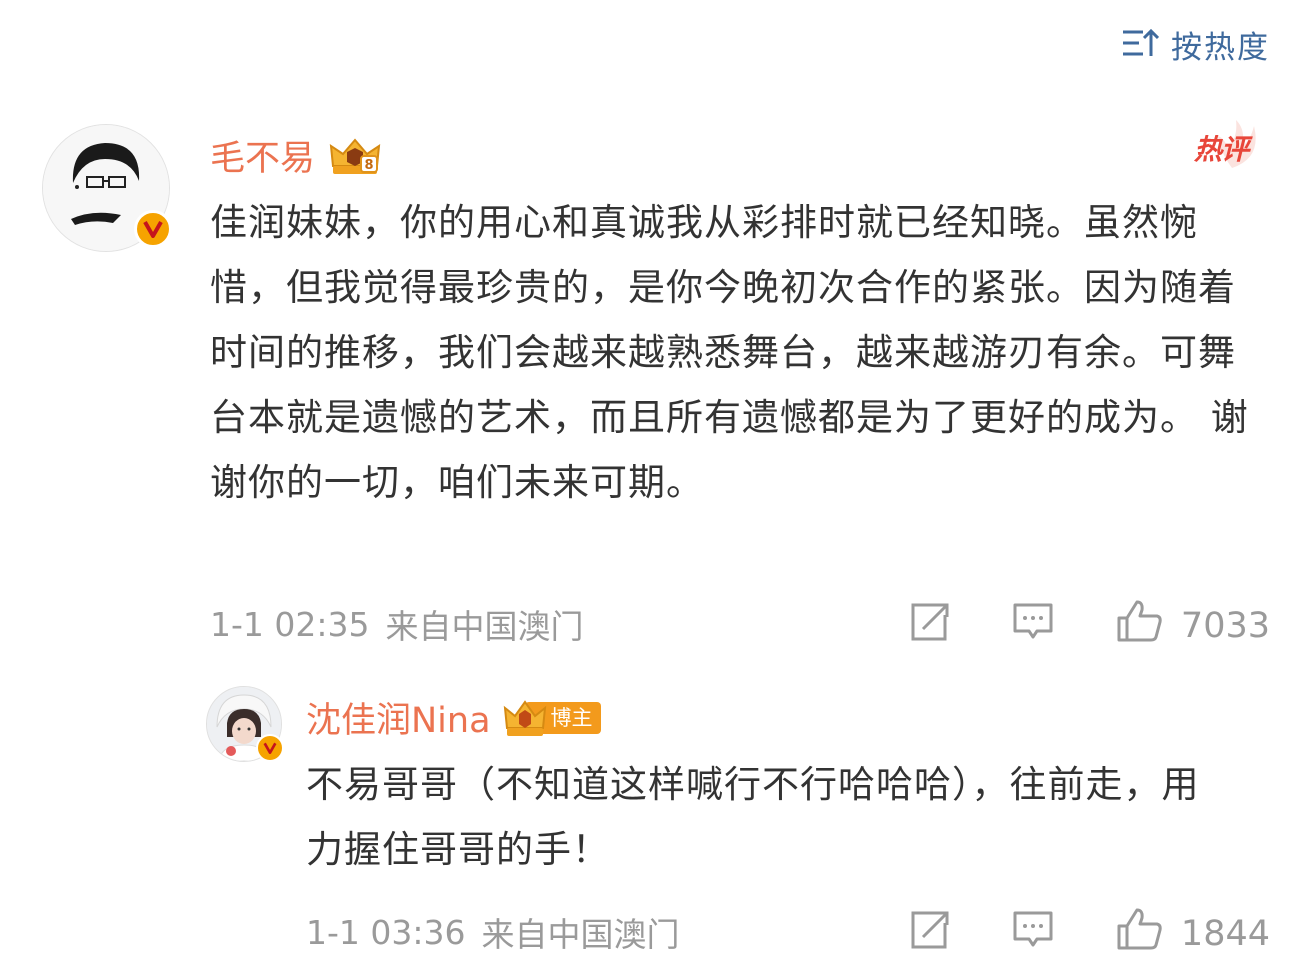  I want to click on like-button: 1844, so click(1192, 933).